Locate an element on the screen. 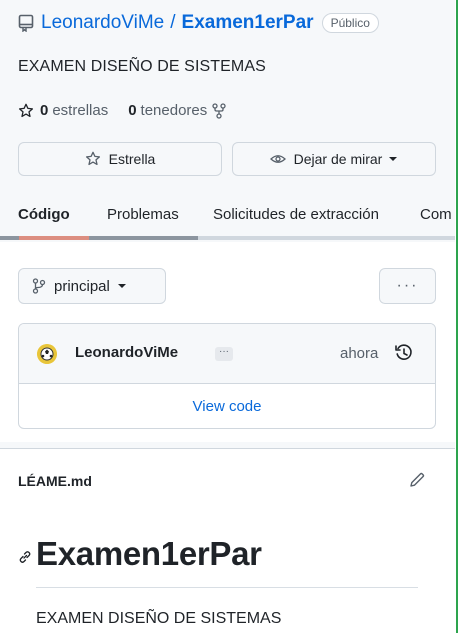 This screenshot has height=633, width=466. repo-description: EXAMEN DISEÑO DE SISTEMAS is located at coordinates (142, 66).